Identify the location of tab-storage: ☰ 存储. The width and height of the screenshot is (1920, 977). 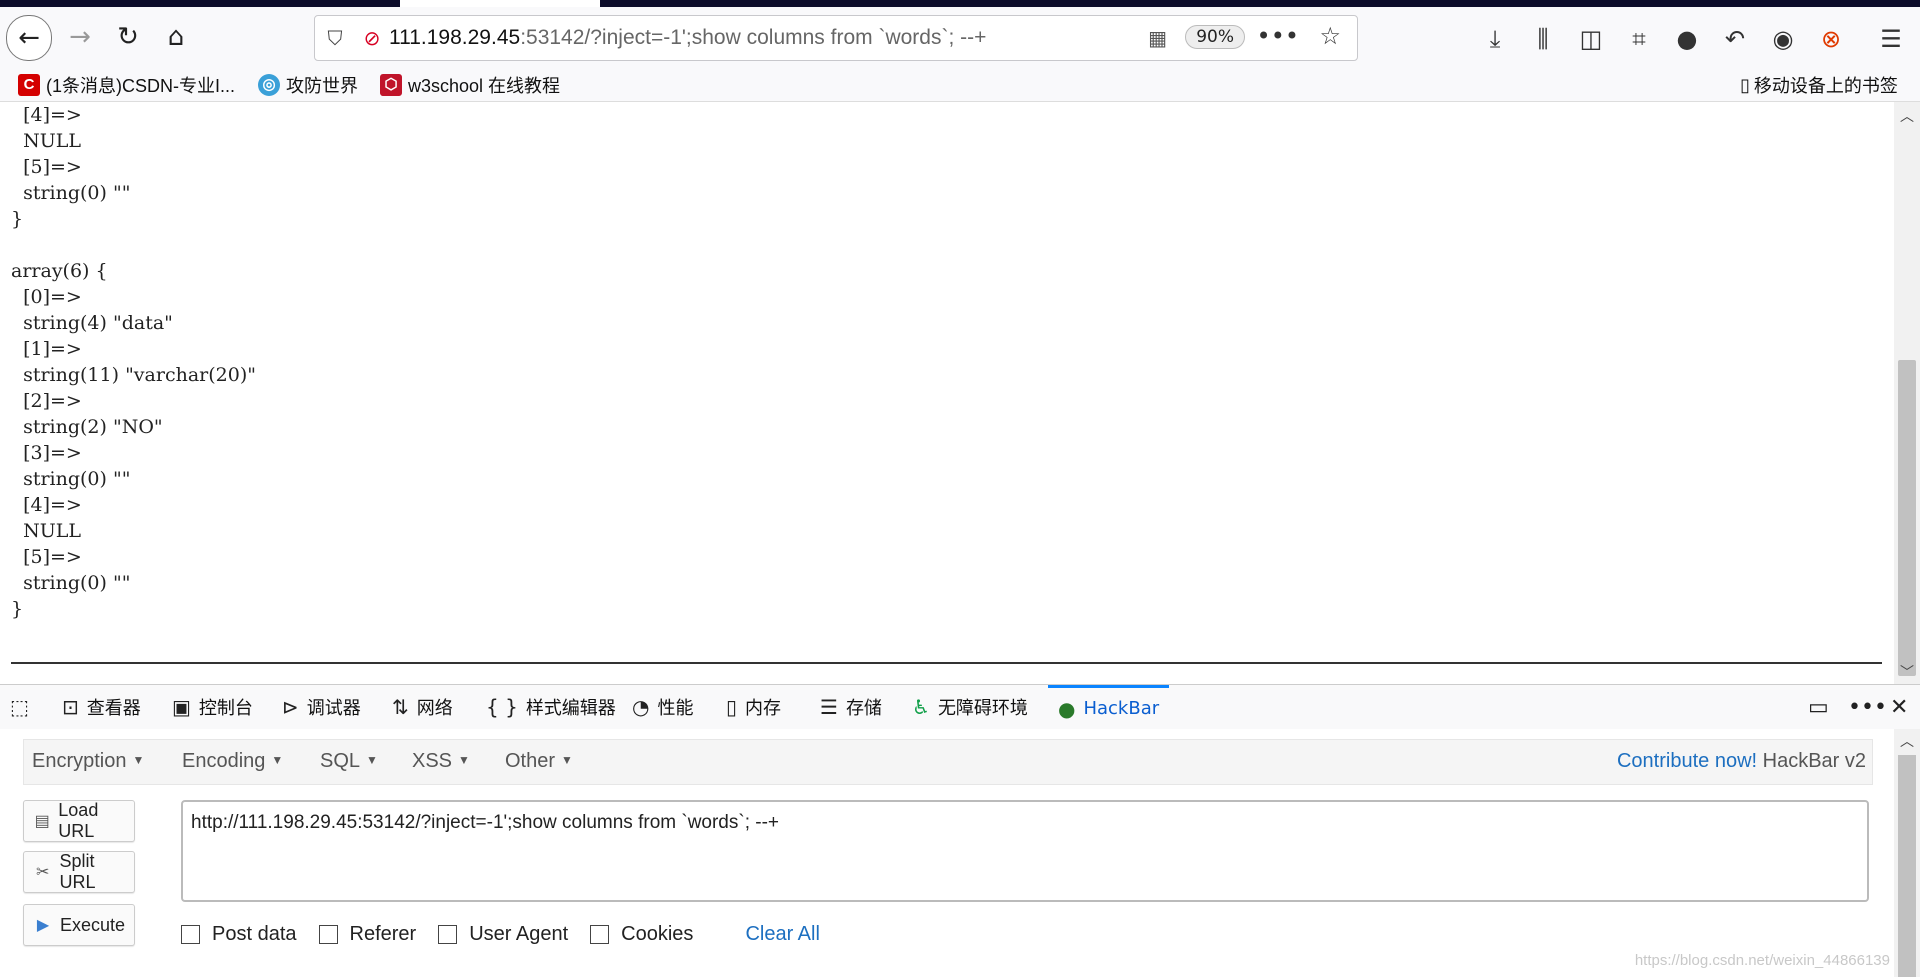
(851, 707).